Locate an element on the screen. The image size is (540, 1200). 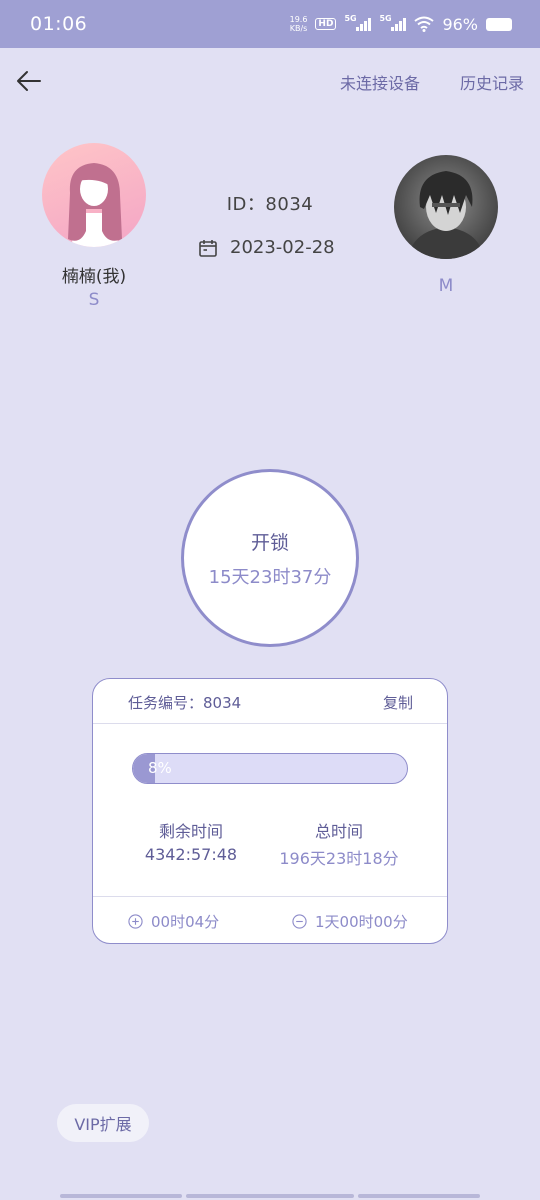
subtract-time-button: 1天00时00分 is located at coordinates (350, 921).